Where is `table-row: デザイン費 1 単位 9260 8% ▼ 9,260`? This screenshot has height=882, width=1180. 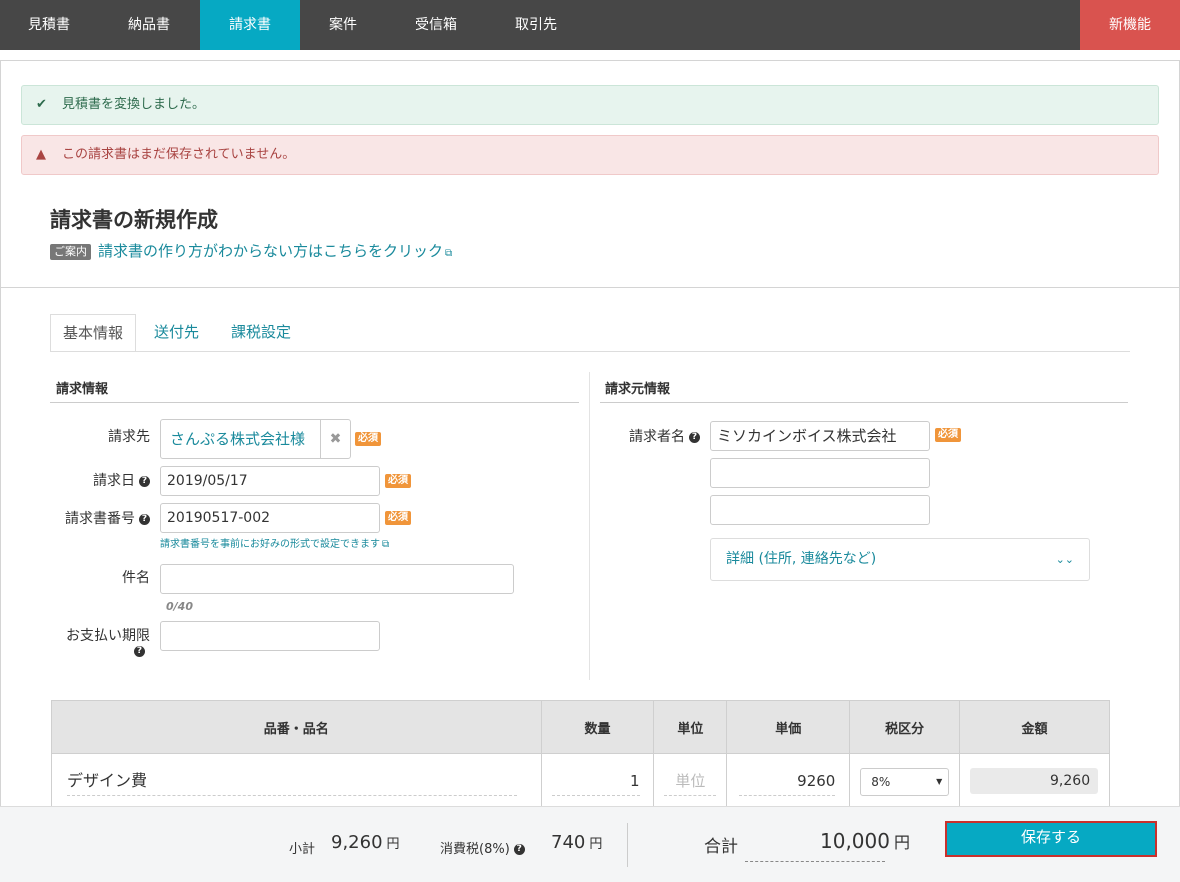 table-row: デザイン費 1 単位 9260 8% ▼ 9,260 is located at coordinates (580, 779).